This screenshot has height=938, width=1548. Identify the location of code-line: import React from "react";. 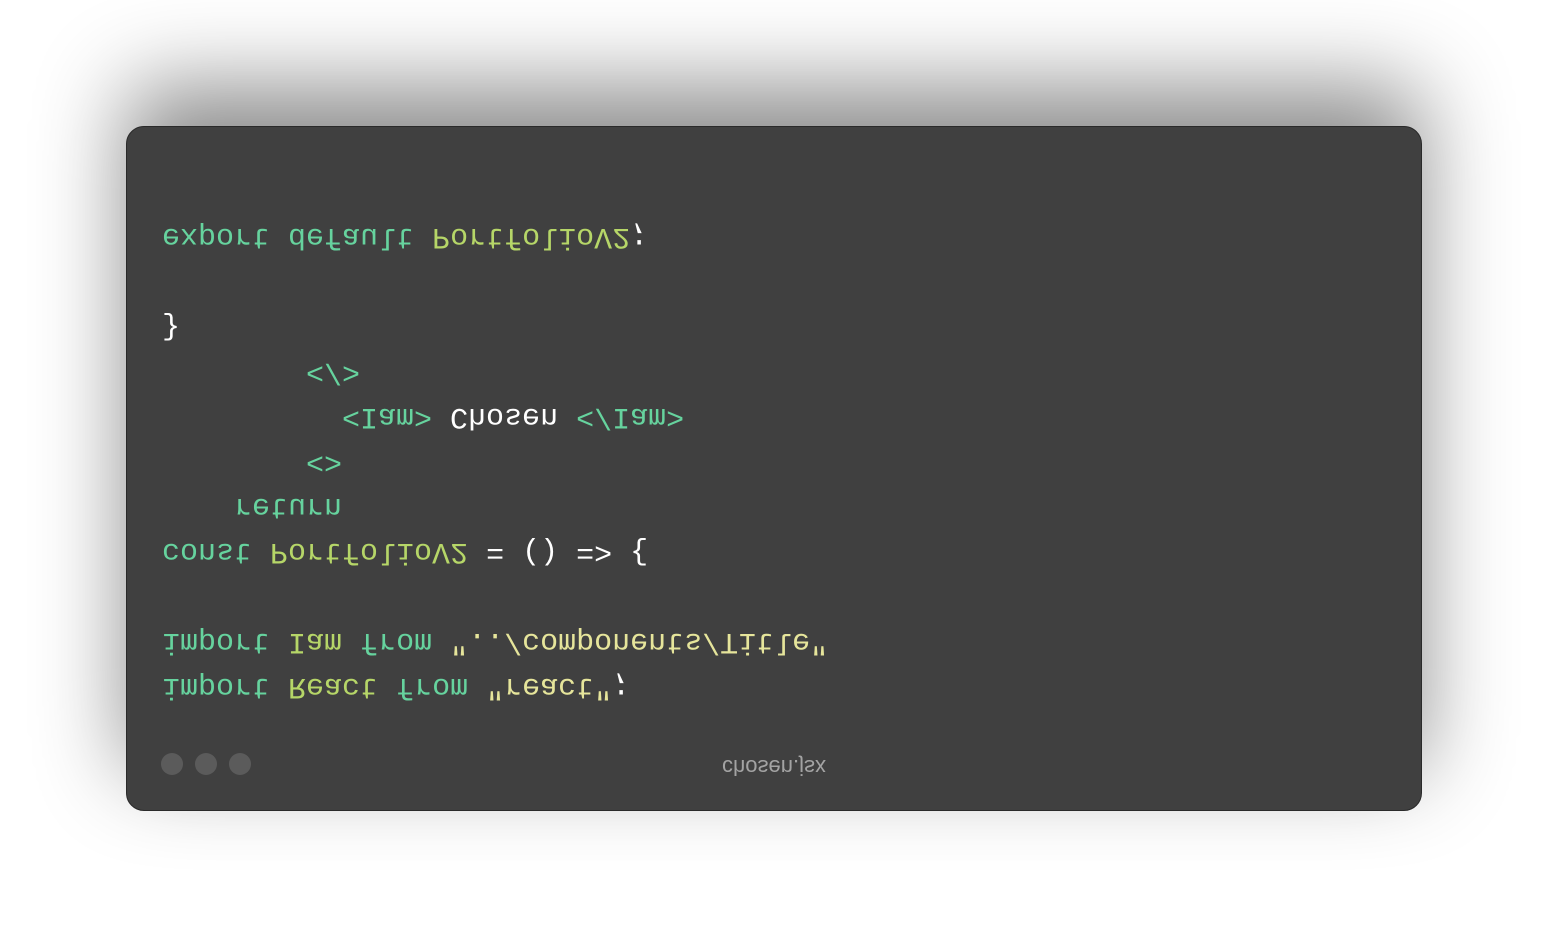
(495, 685).